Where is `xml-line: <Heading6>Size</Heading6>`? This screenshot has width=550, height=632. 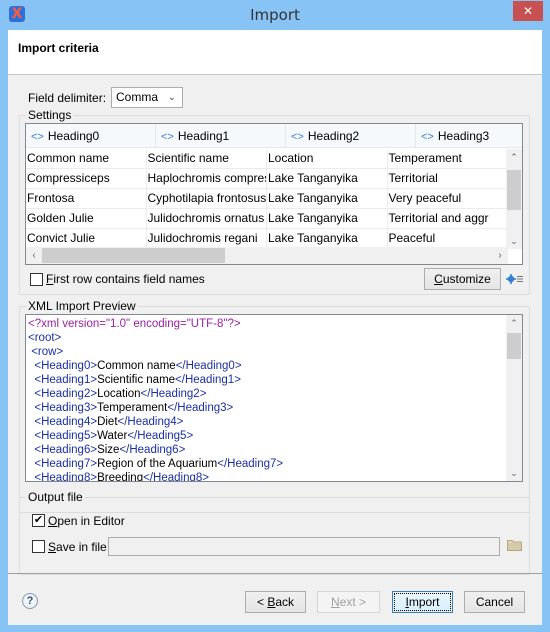
xml-line: <Heading6>Size</Heading6> is located at coordinates (155, 450).